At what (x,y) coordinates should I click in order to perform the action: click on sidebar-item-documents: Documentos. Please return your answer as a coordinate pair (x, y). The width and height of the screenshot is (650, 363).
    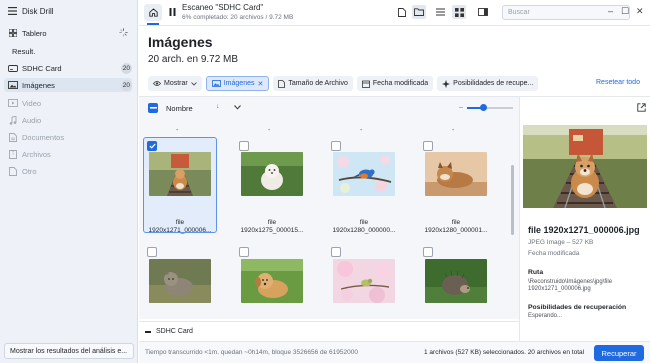
    Looking at the image, I should click on (68, 137).